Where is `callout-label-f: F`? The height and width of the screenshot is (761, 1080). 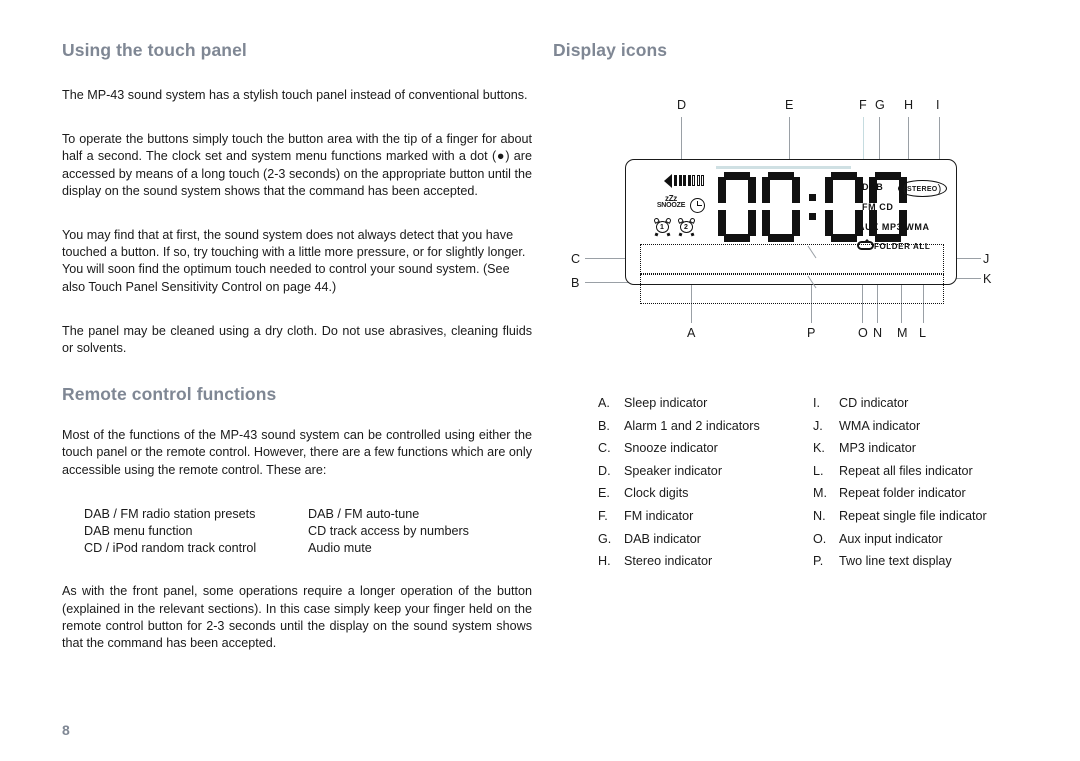 callout-label-f: F is located at coordinates (863, 105).